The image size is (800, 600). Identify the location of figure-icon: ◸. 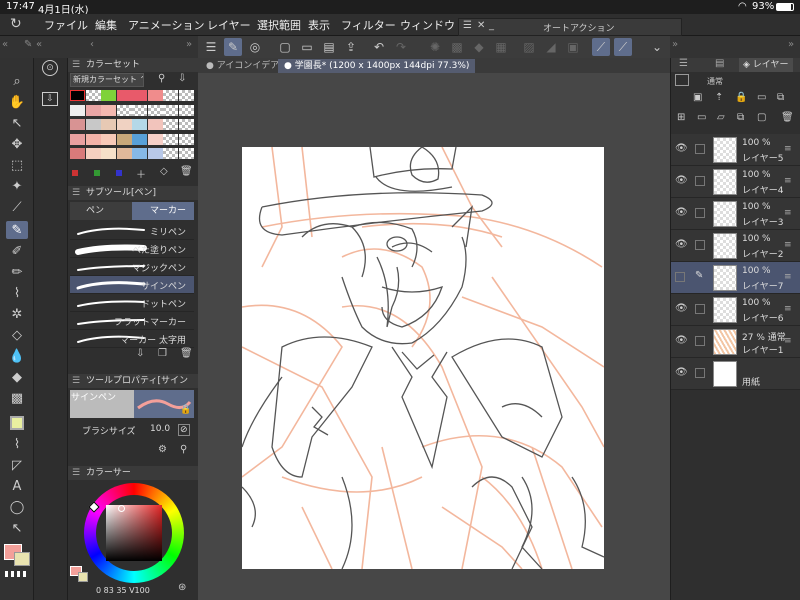
(17, 465).